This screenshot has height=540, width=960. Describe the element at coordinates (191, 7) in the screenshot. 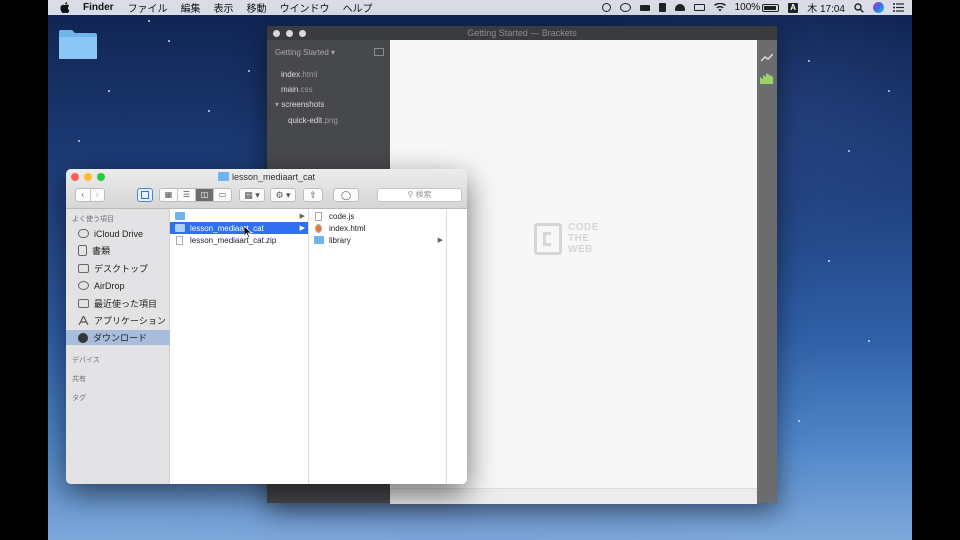

I see `menu-edit: 編集` at that location.